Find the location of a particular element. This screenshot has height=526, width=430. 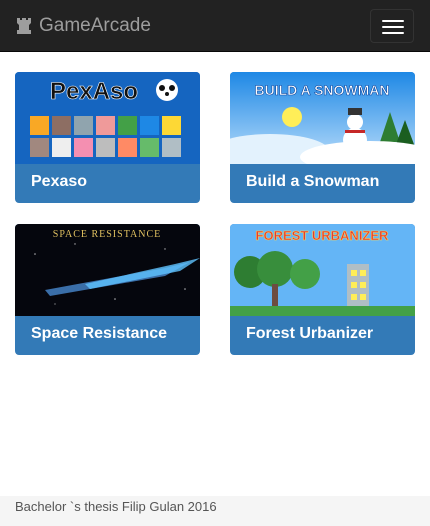

svg-text: PexAso is located at coordinates (94, 91).